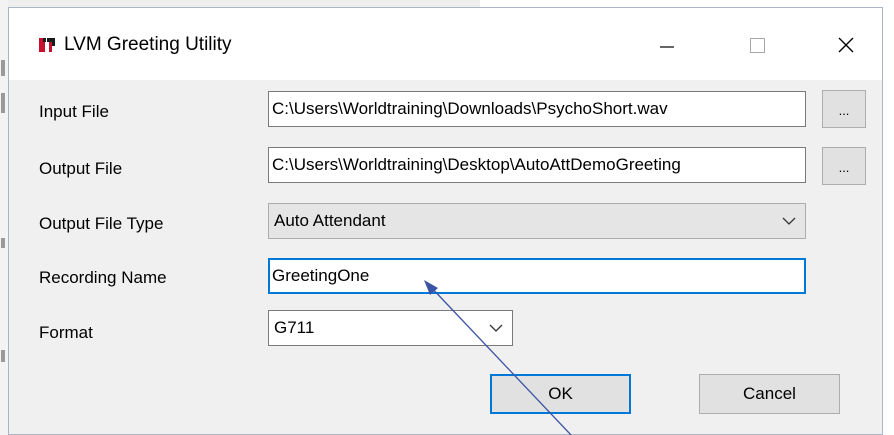 This screenshot has width=894, height=435. What do you see at coordinates (81, 168) in the screenshot?
I see `output-file-label: Output File` at bounding box center [81, 168].